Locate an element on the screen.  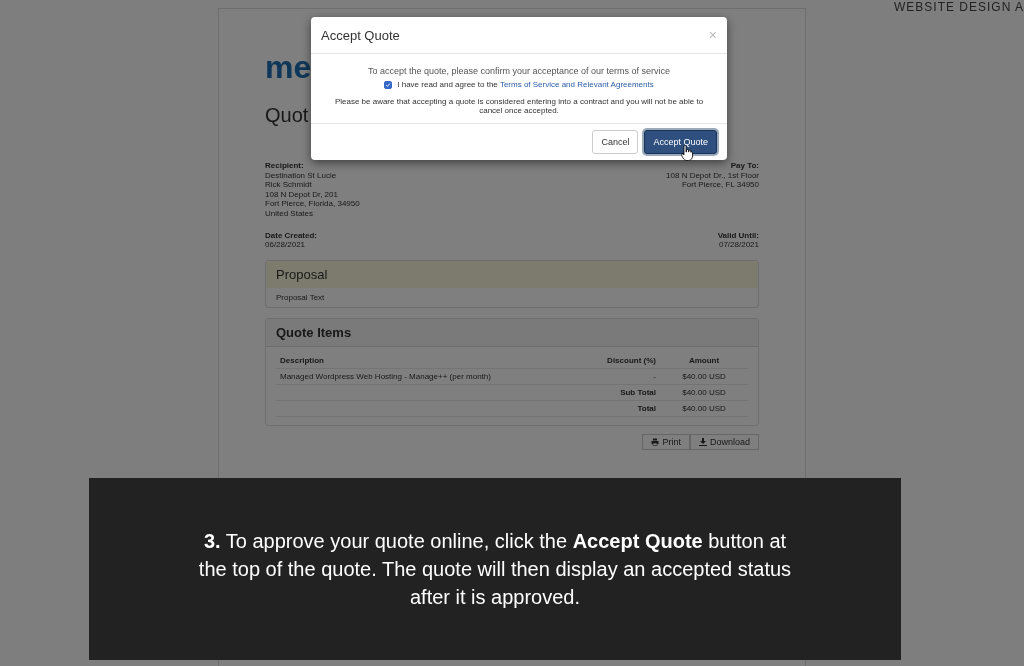
panel-title: Proposal is located at coordinates (512, 274).